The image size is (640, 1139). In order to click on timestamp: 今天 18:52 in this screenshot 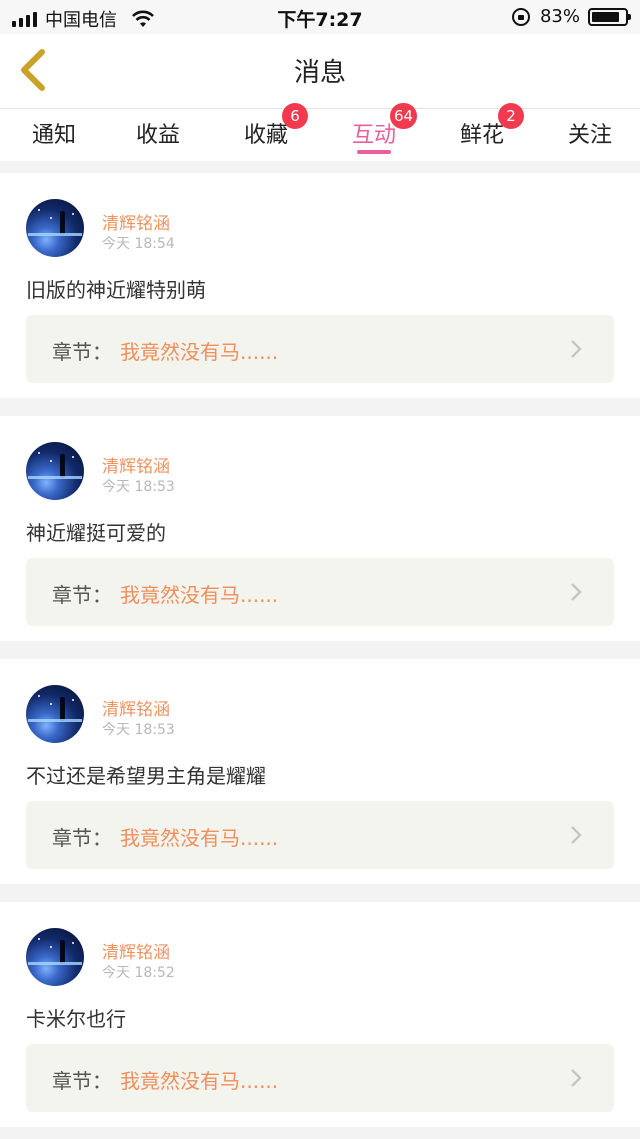, I will do `click(138, 973)`.